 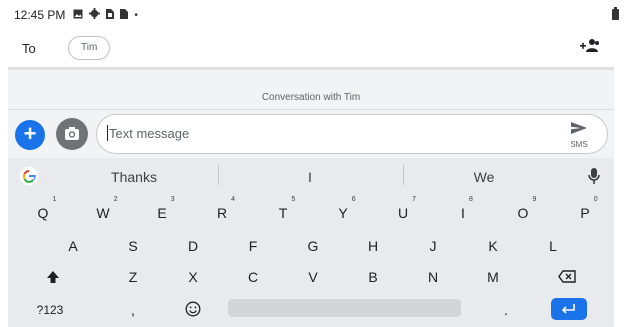 I want to click on key-row-2: A S D F G H J K L, so click(x=311, y=246).